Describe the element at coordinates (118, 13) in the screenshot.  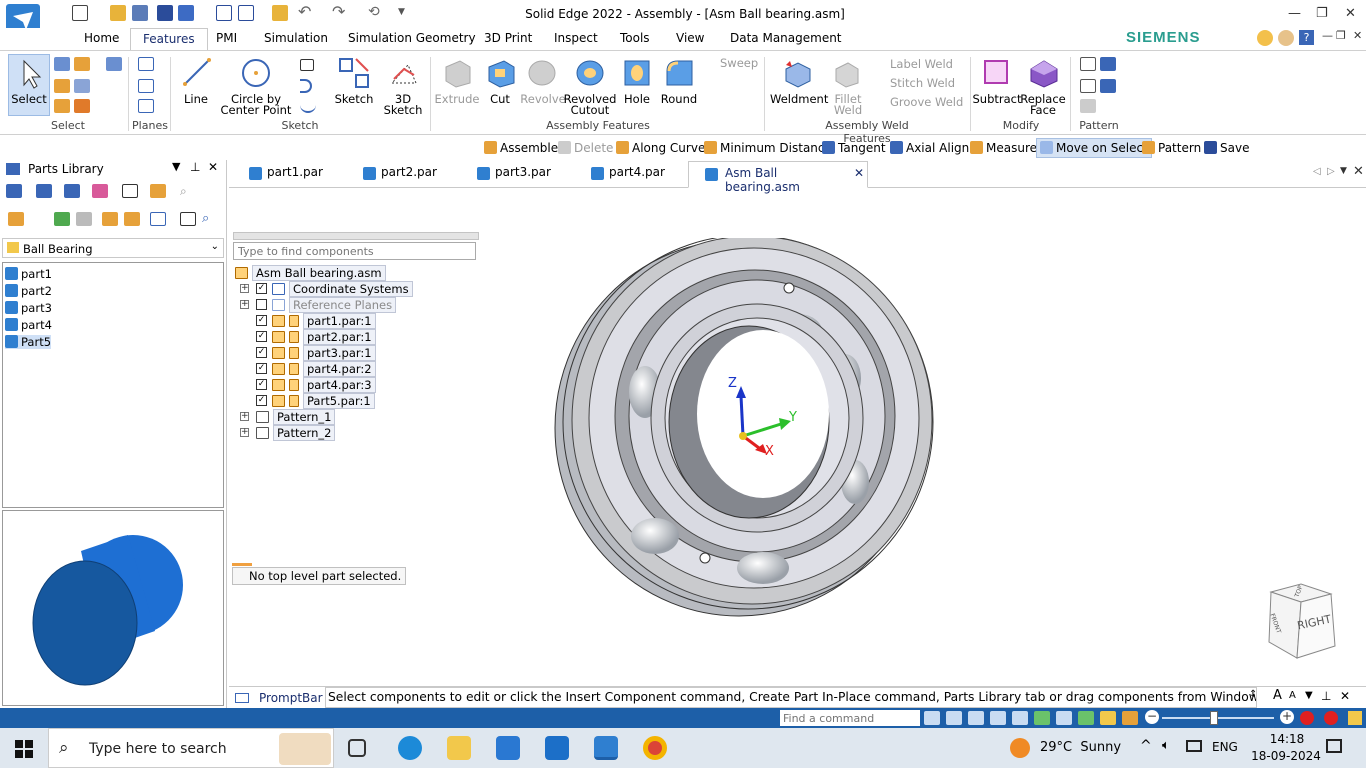
I see `open-icon` at that location.